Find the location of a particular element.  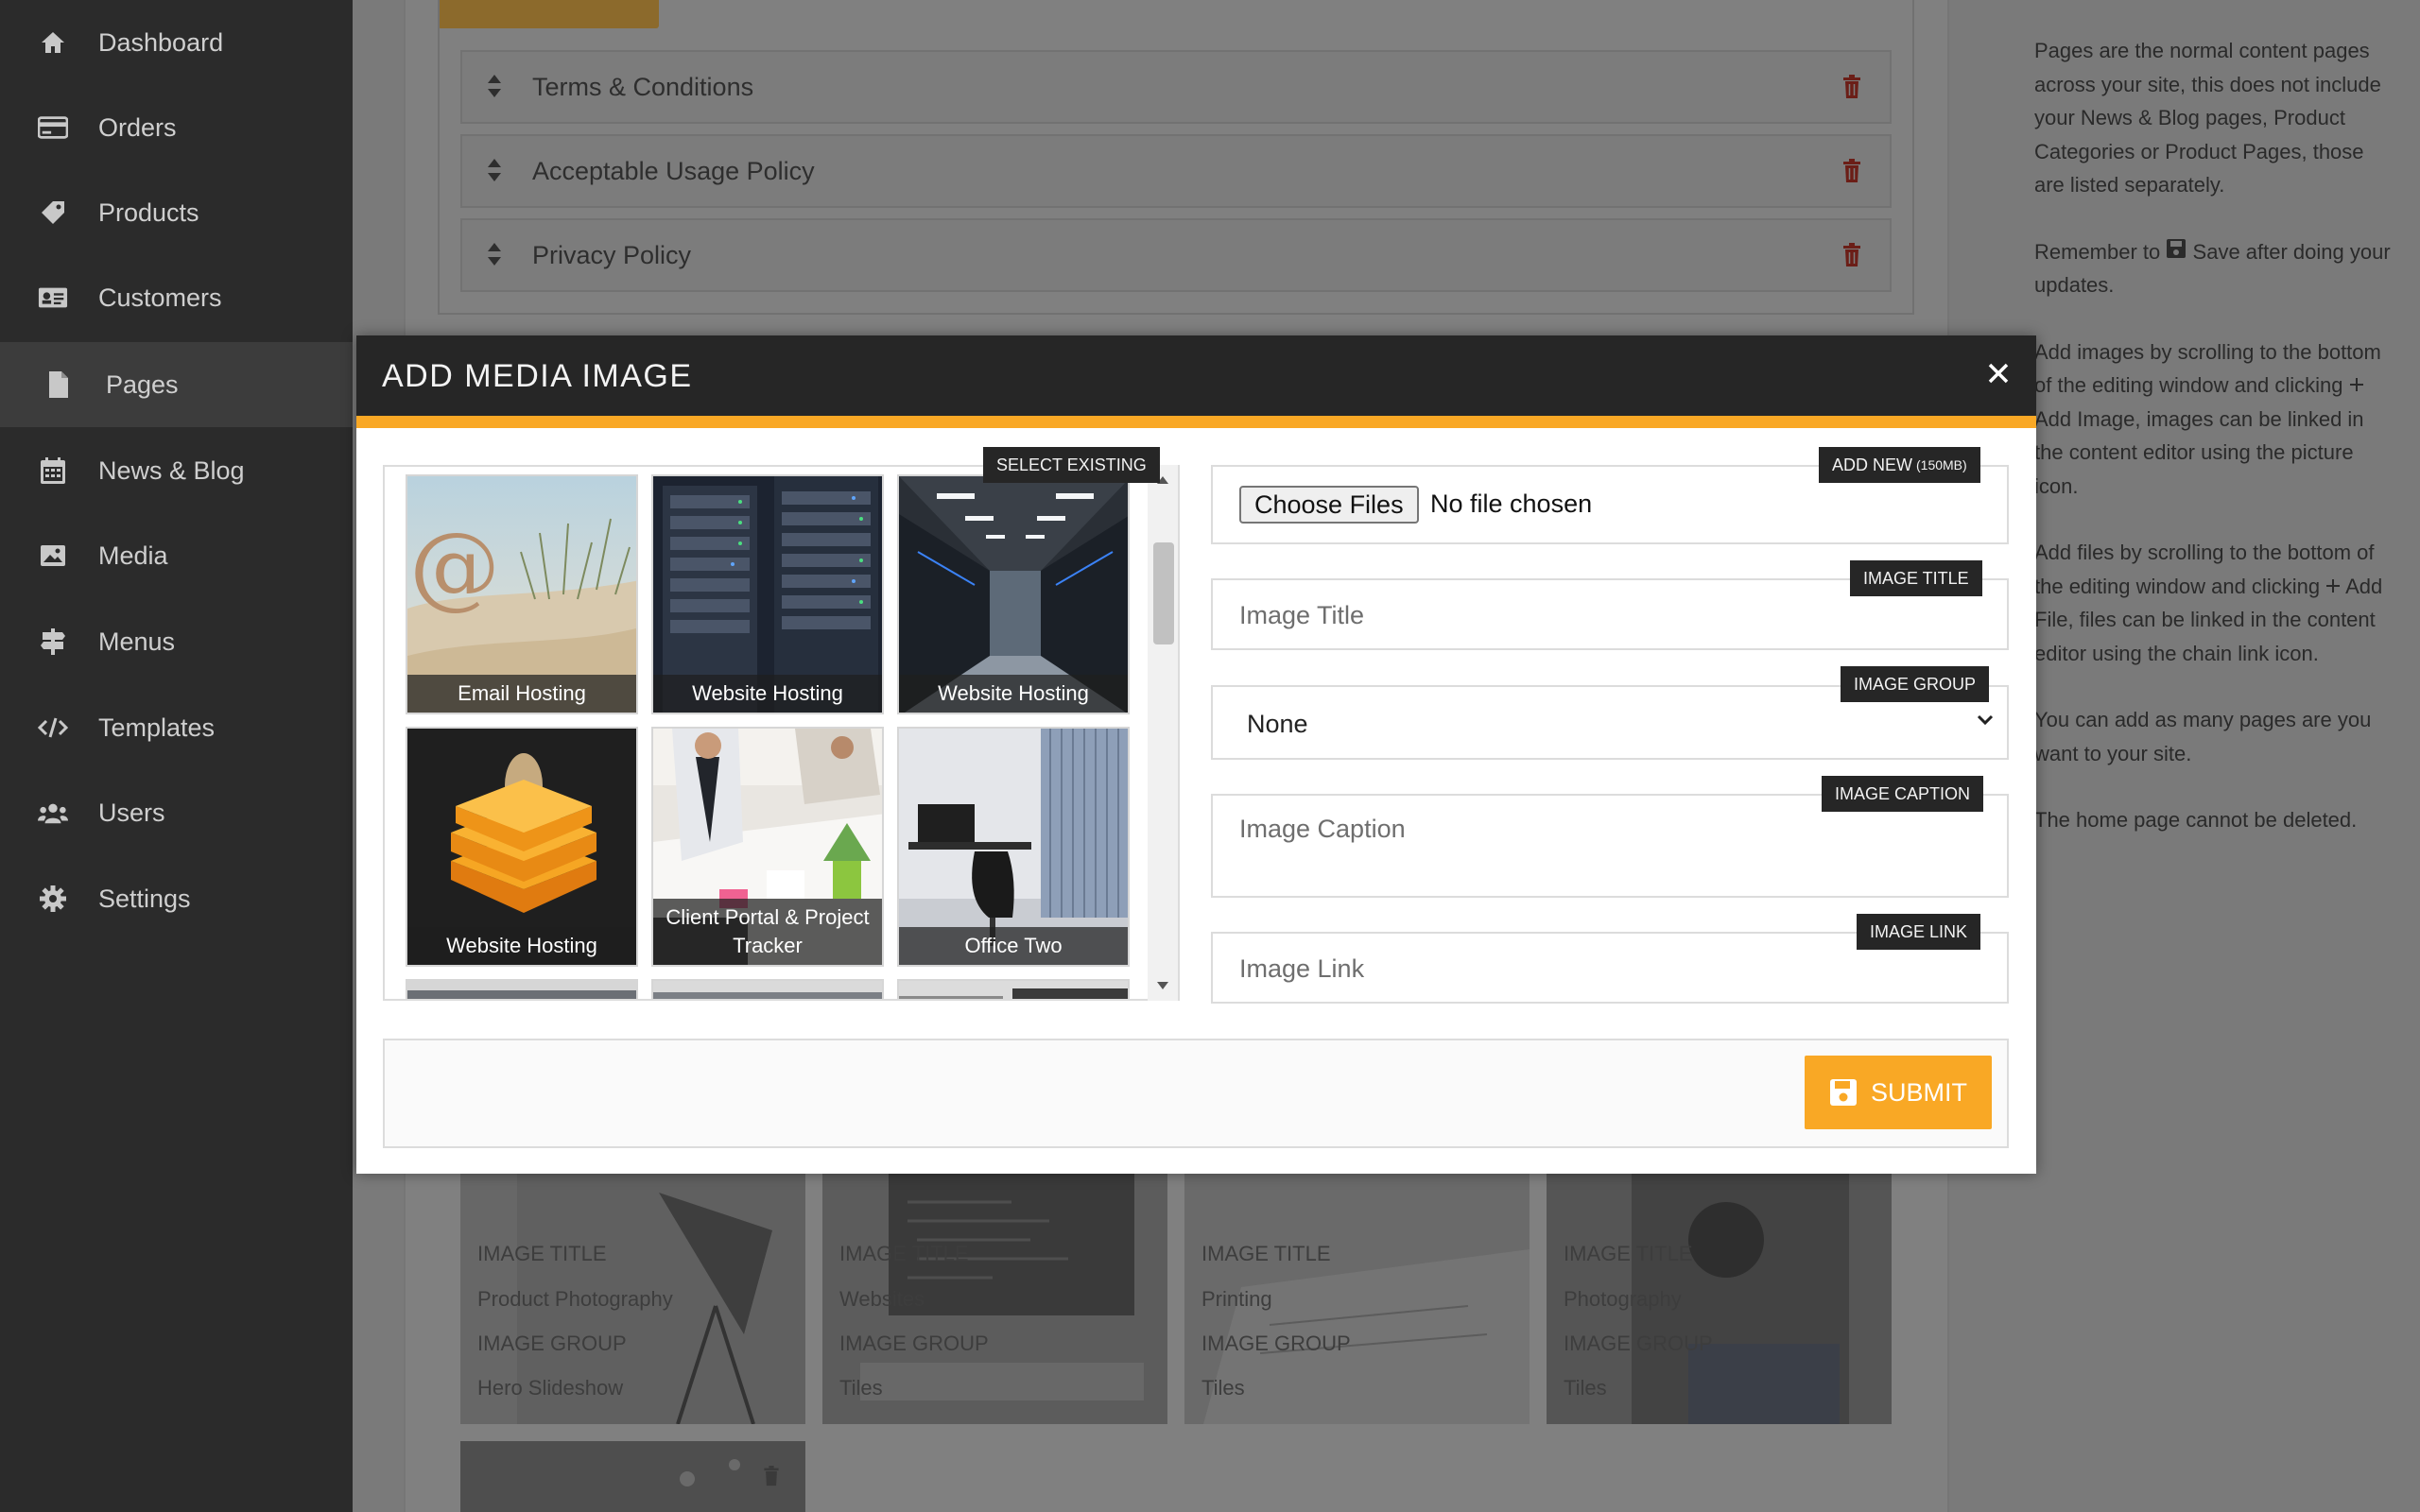

image-icon is located at coordinates (53, 556).